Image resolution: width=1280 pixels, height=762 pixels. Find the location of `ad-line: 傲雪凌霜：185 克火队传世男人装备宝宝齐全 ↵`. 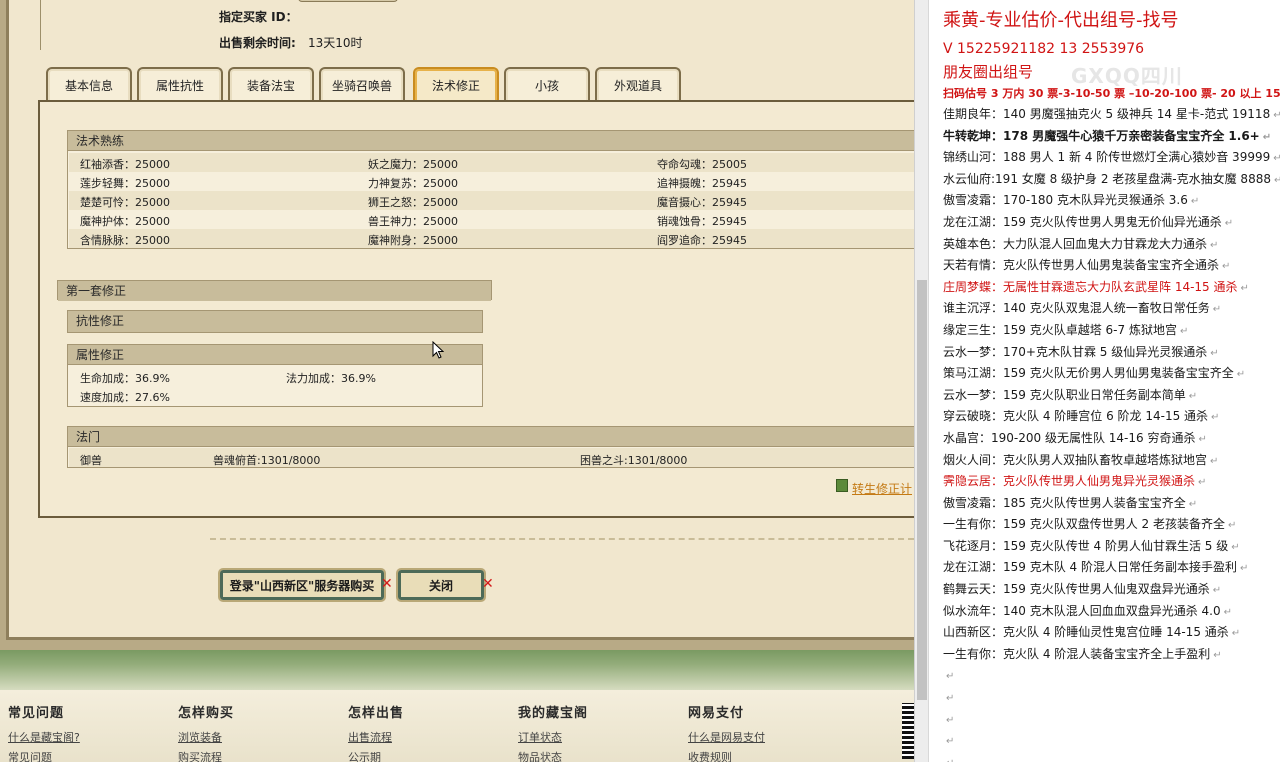

ad-line: 傲雪凌霜：185 克火队传世男人装备宝宝齐全 ↵ is located at coordinates (1111, 504).